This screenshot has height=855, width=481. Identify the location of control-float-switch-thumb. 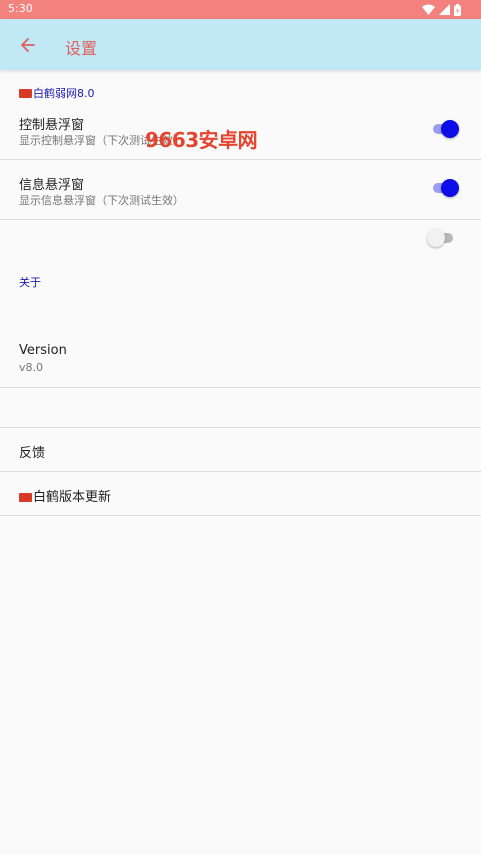
(450, 129).